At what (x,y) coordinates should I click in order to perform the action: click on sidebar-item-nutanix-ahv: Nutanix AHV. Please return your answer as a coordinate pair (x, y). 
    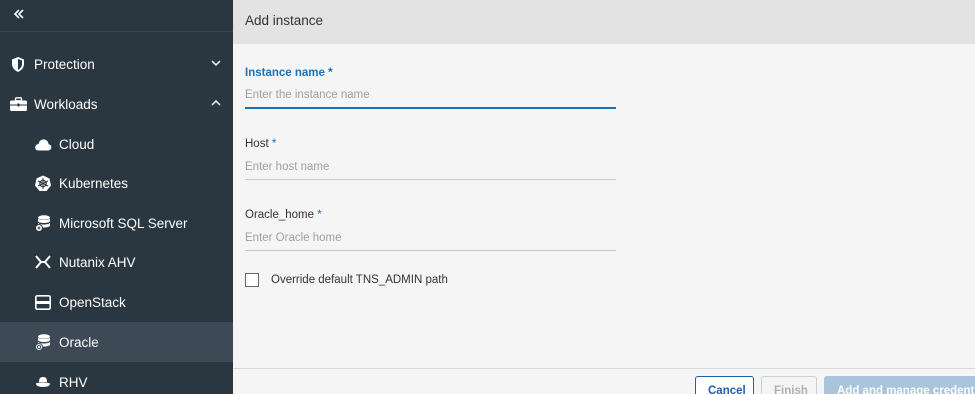
    Looking at the image, I should click on (116, 262).